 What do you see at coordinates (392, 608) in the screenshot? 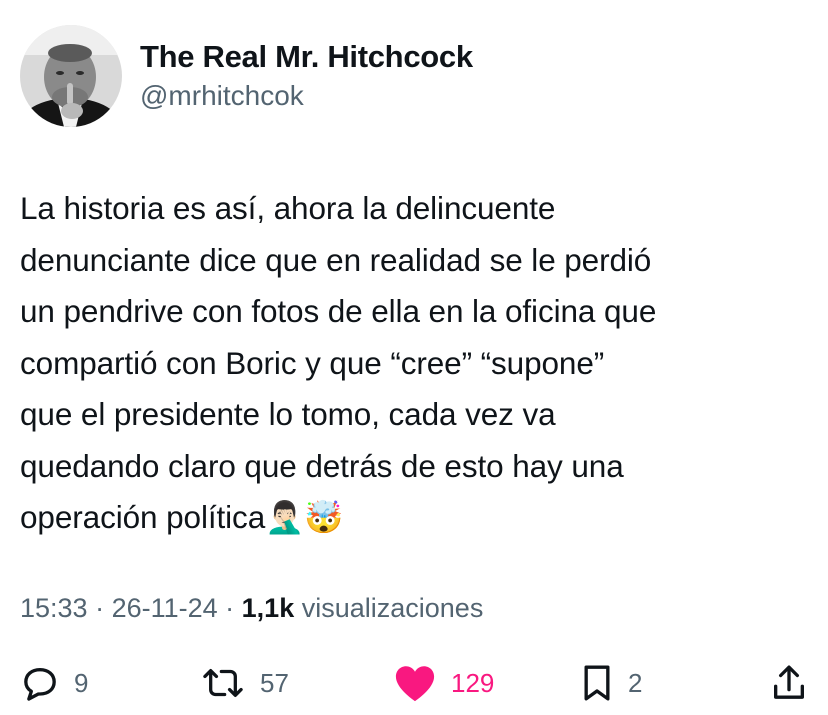
I see `views-label: visualizaciones` at bounding box center [392, 608].